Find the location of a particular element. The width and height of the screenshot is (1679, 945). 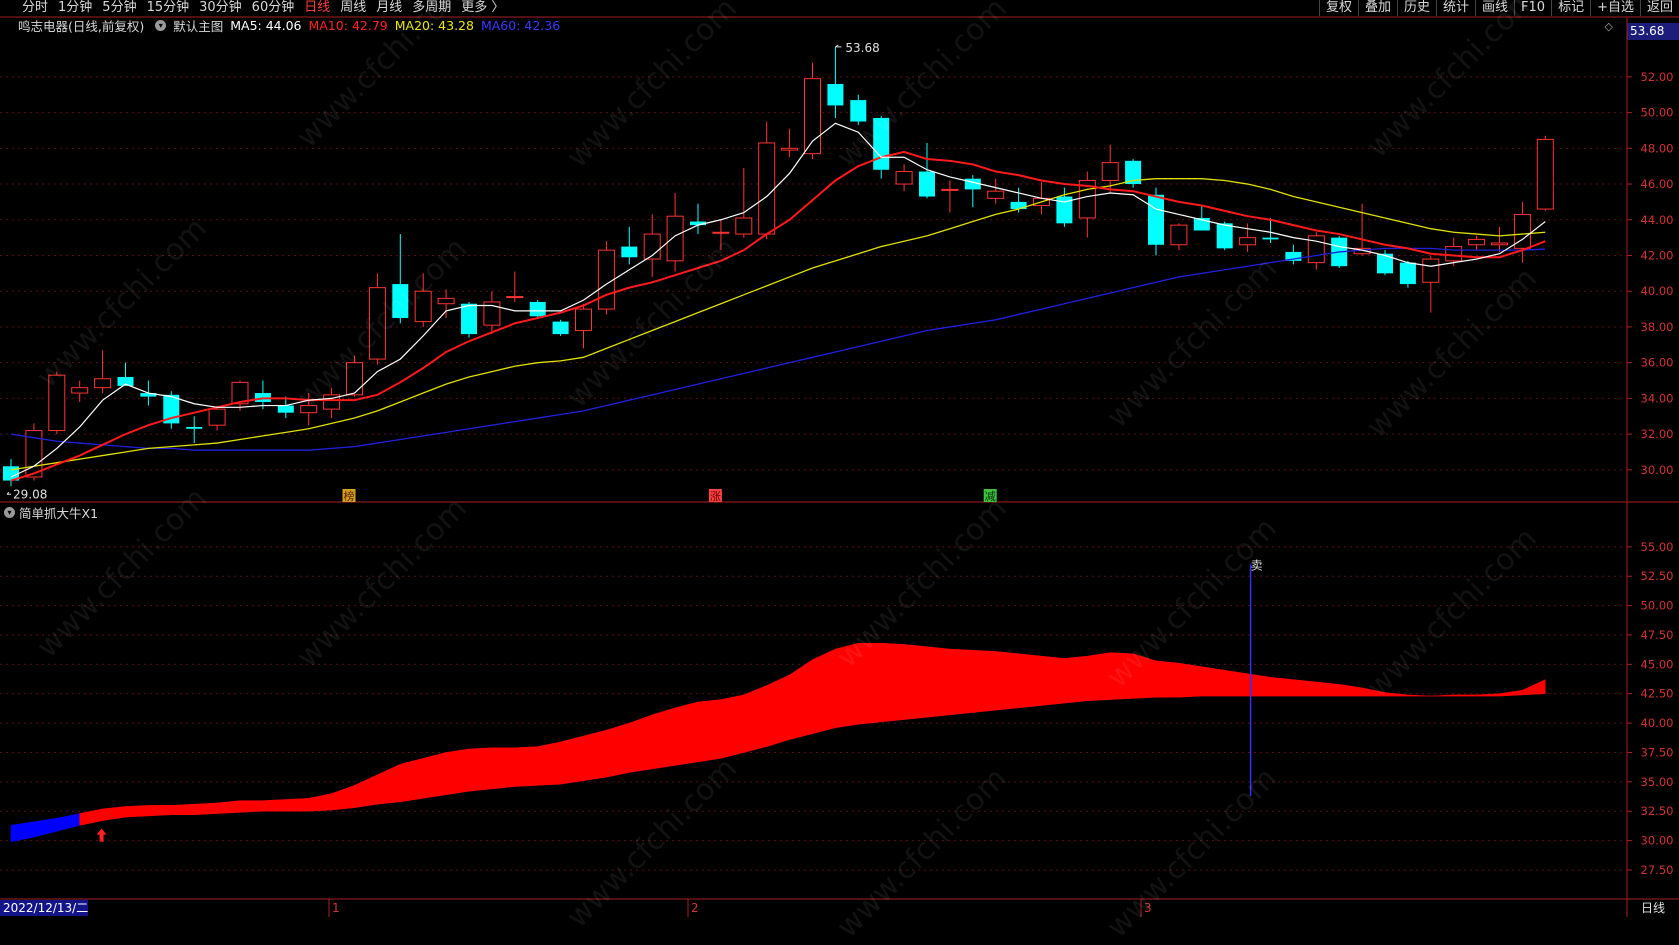

main-y-tick-label: 48.00 is located at coordinates (1657, 148).